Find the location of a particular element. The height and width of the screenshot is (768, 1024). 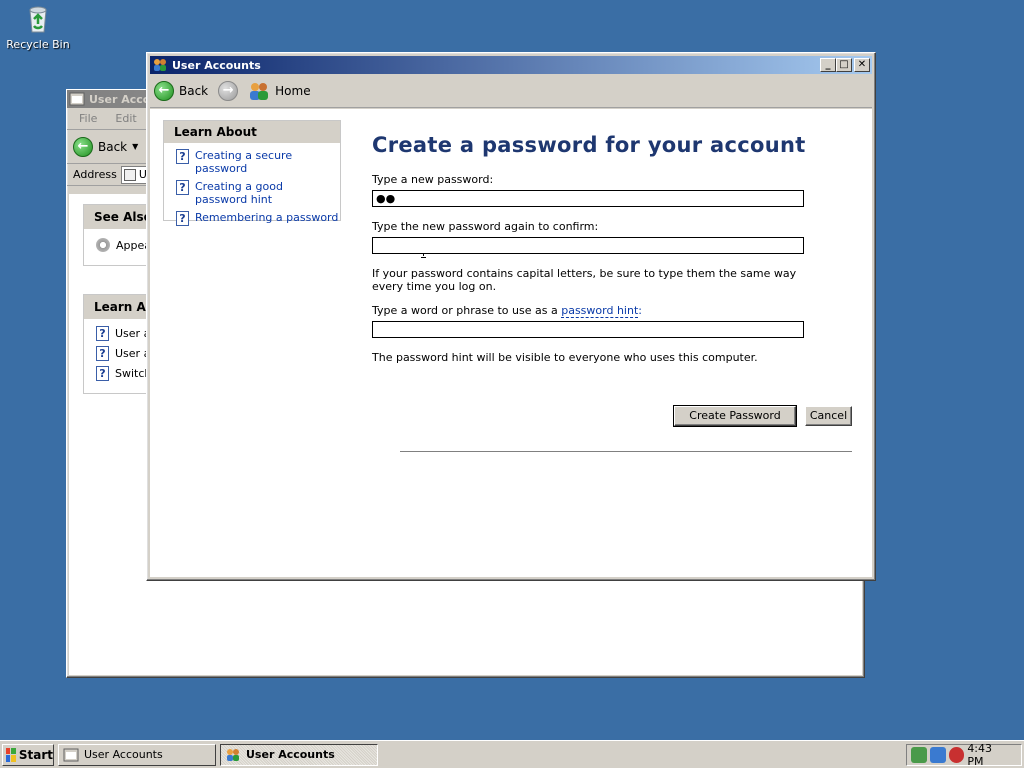

password-hint-field is located at coordinates (588, 329).